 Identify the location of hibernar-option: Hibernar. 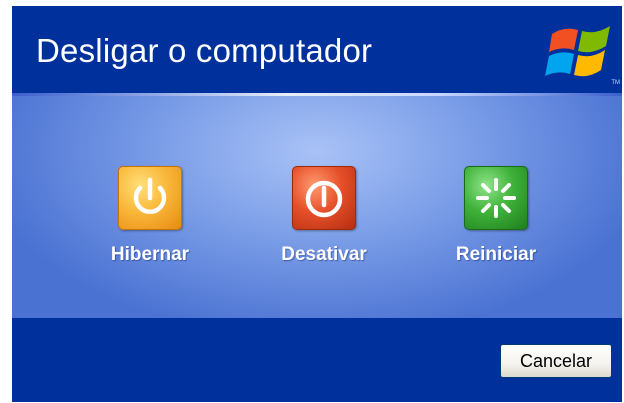
(150, 216).